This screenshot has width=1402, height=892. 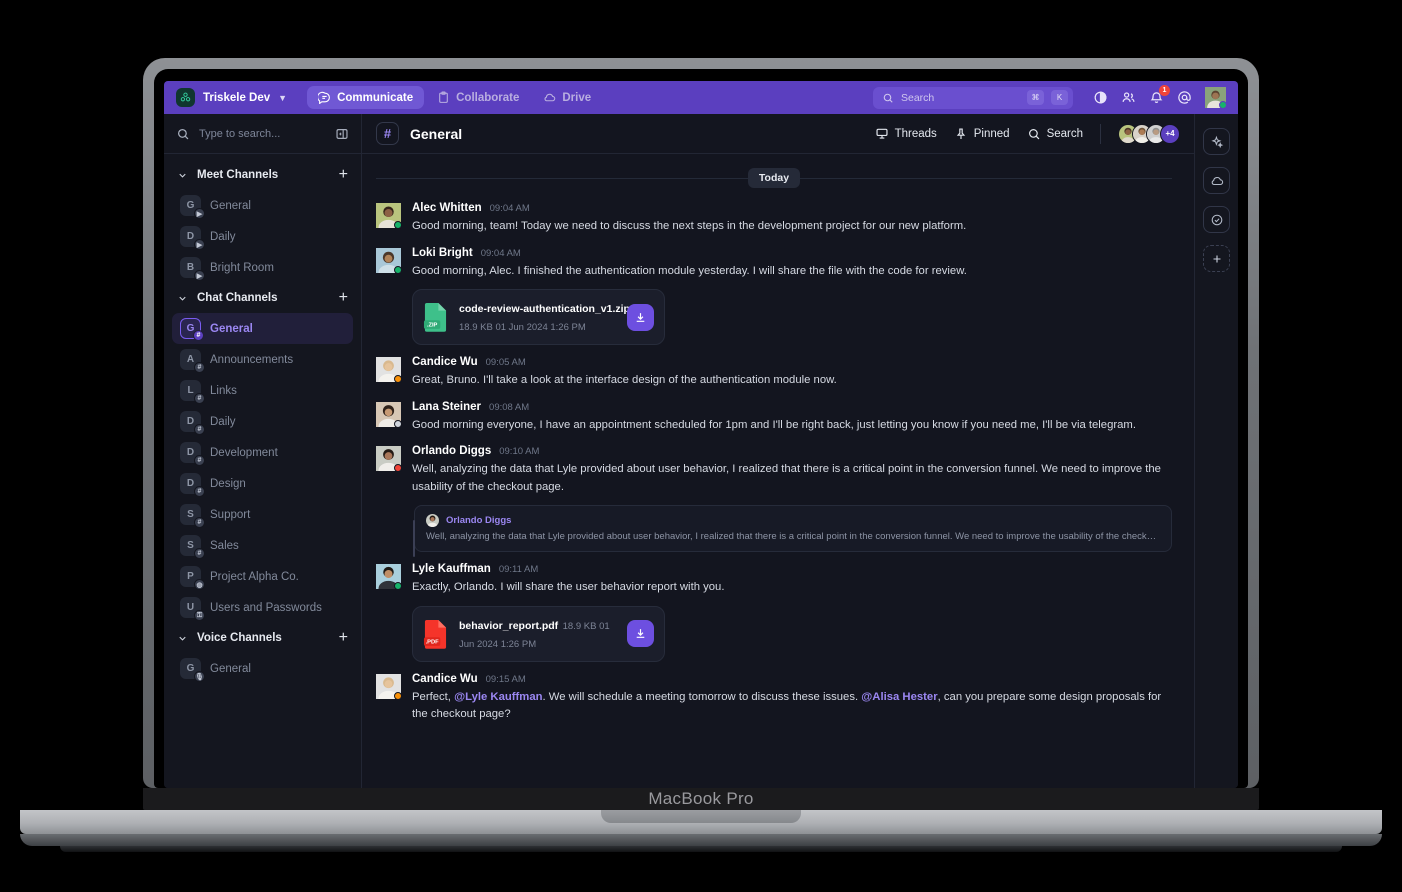 What do you see at coordinates (1216, 141) in the screenshot?
I see `sparkles-icon` at bounding box center [1216, 141].